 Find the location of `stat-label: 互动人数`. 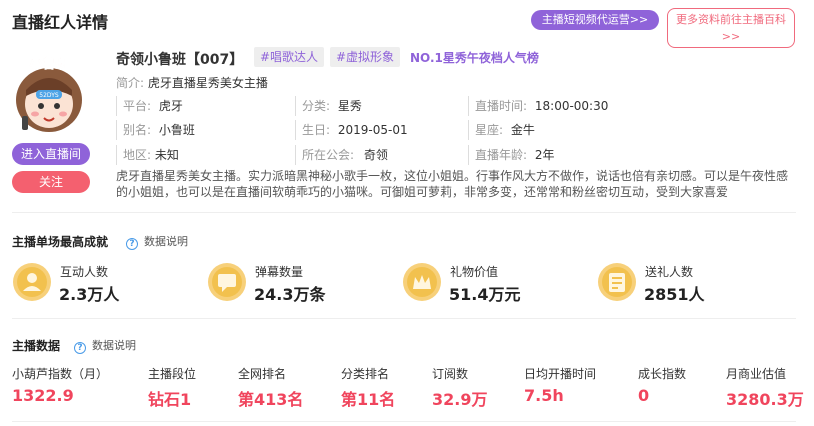

stat-label: 互动人数 is located at coordinates (84, 272).